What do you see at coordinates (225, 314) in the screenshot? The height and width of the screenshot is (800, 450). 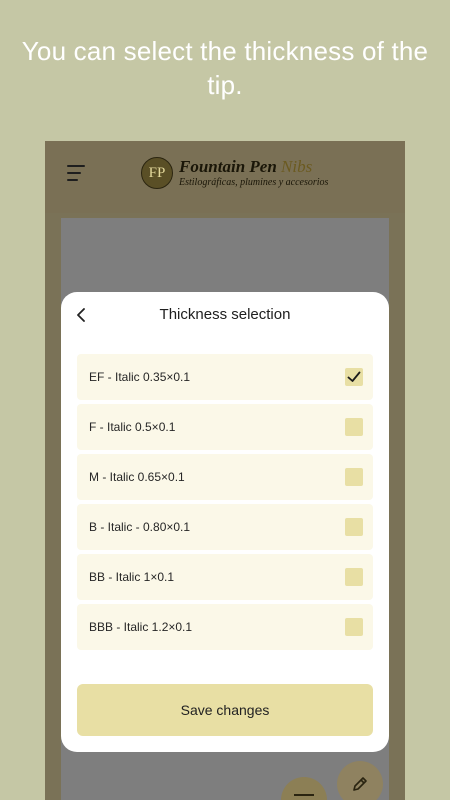 I see `dialog-title: Thickness selection` at bounding box center [225, 314].